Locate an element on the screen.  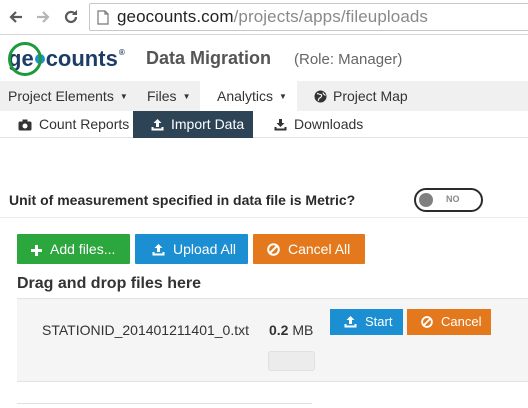
menu-analytics: Analytics ▼ is located at coordinates (248, 96).